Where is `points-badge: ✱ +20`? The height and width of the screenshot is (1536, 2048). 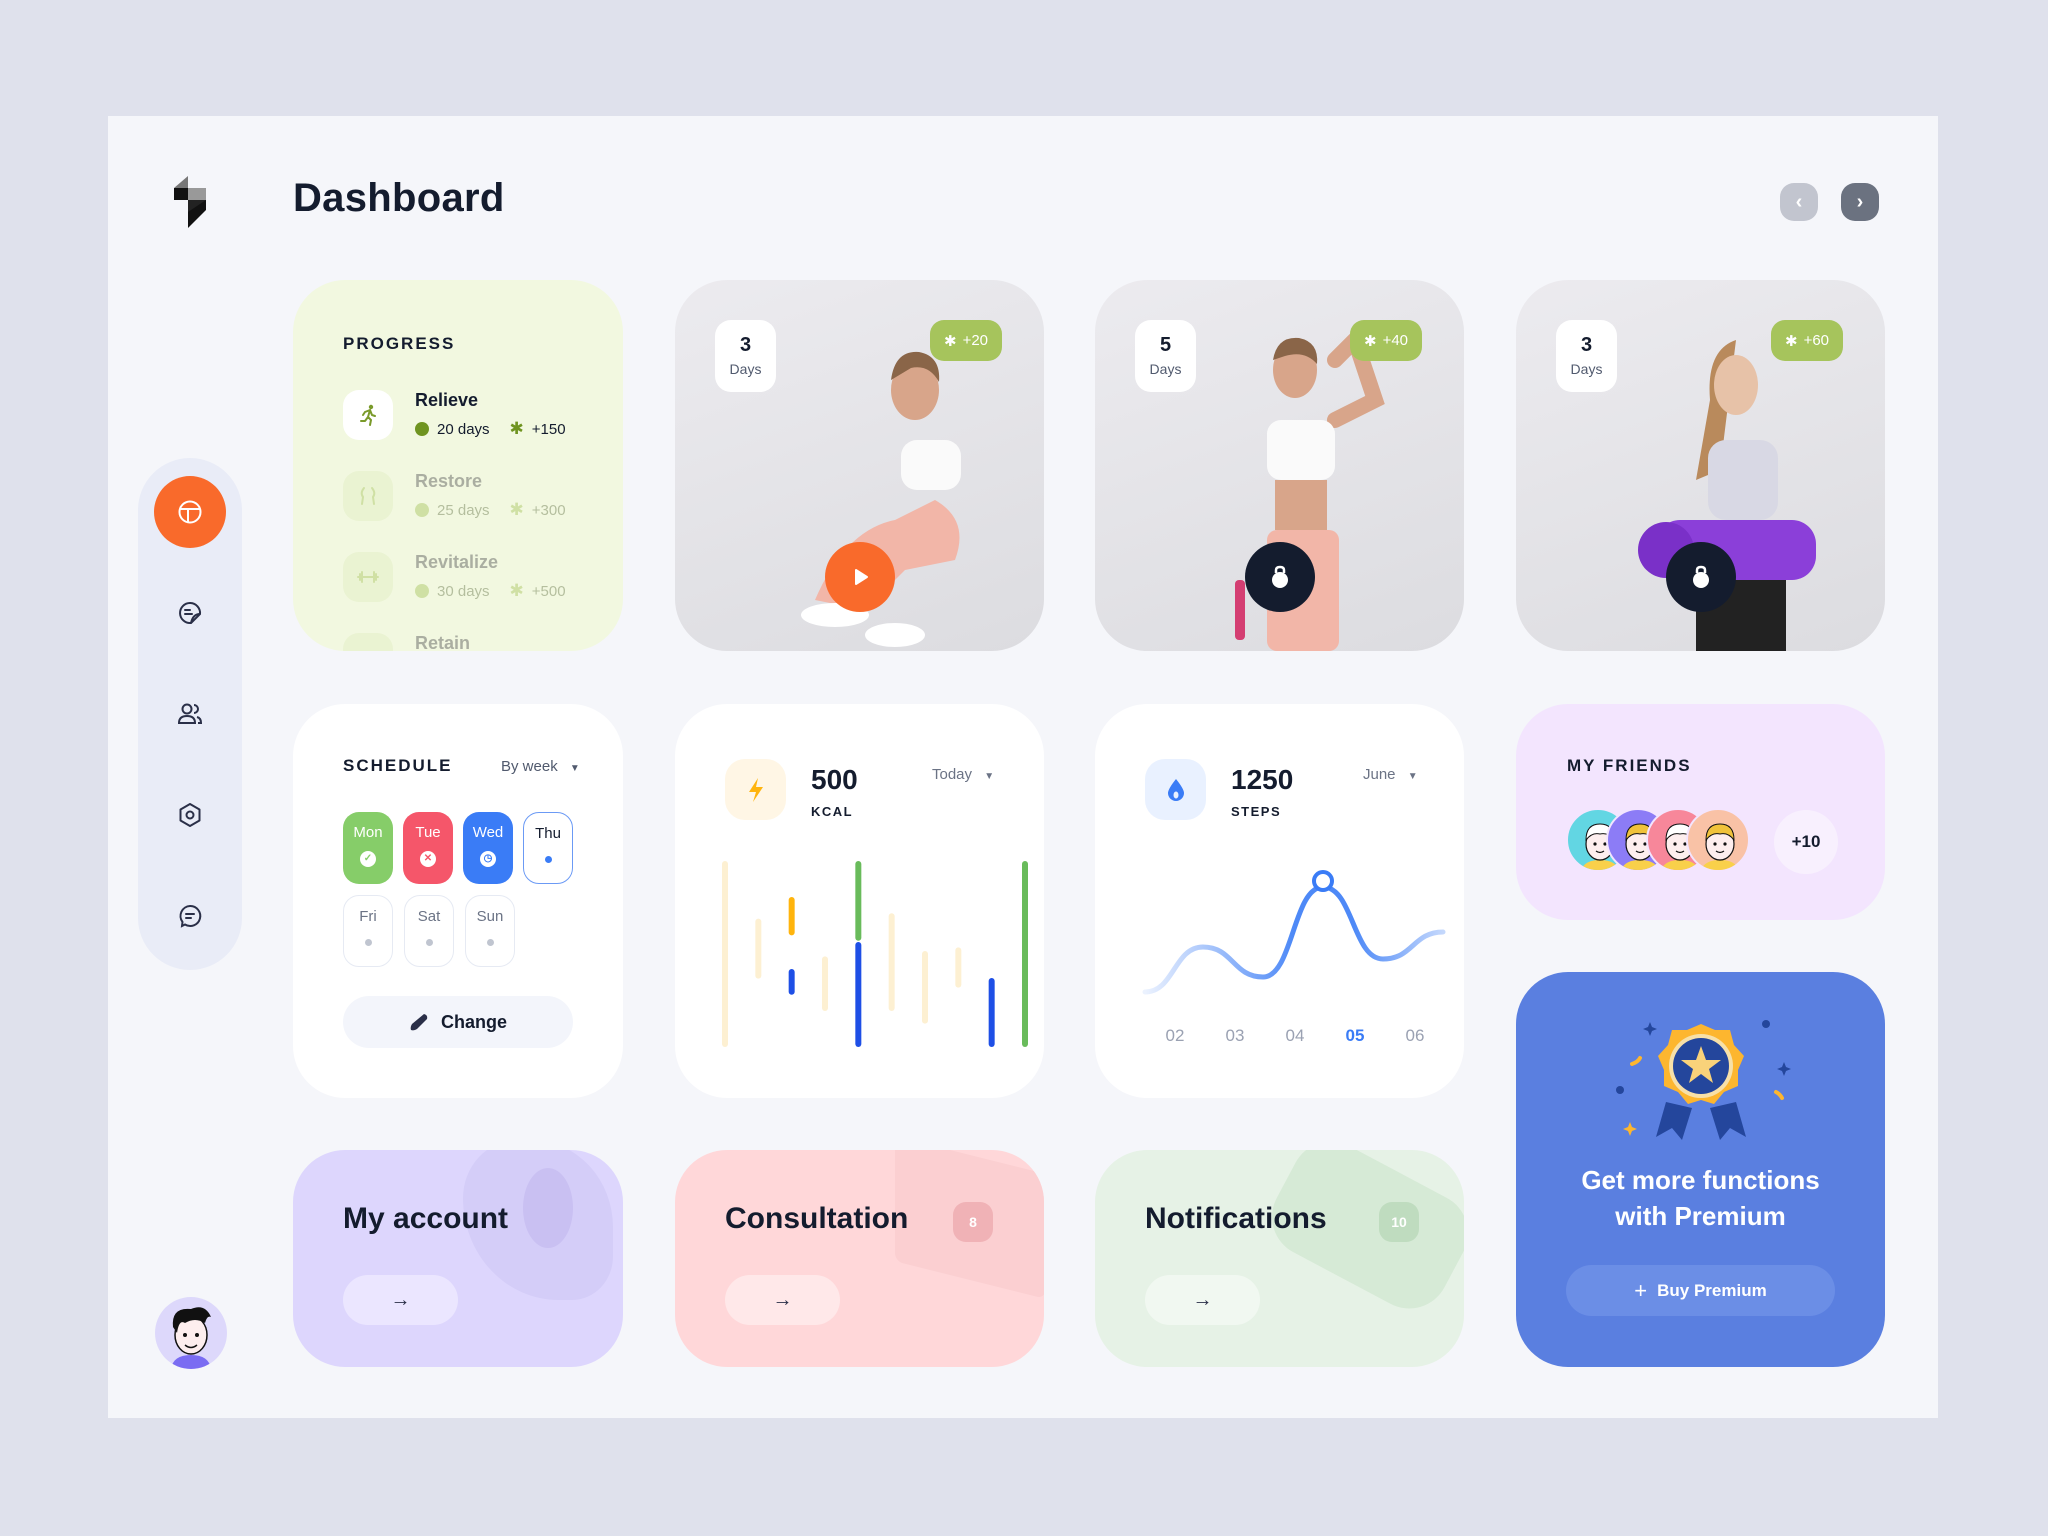
points-badge: ✱ +20 is located at coordinates (966, 340).